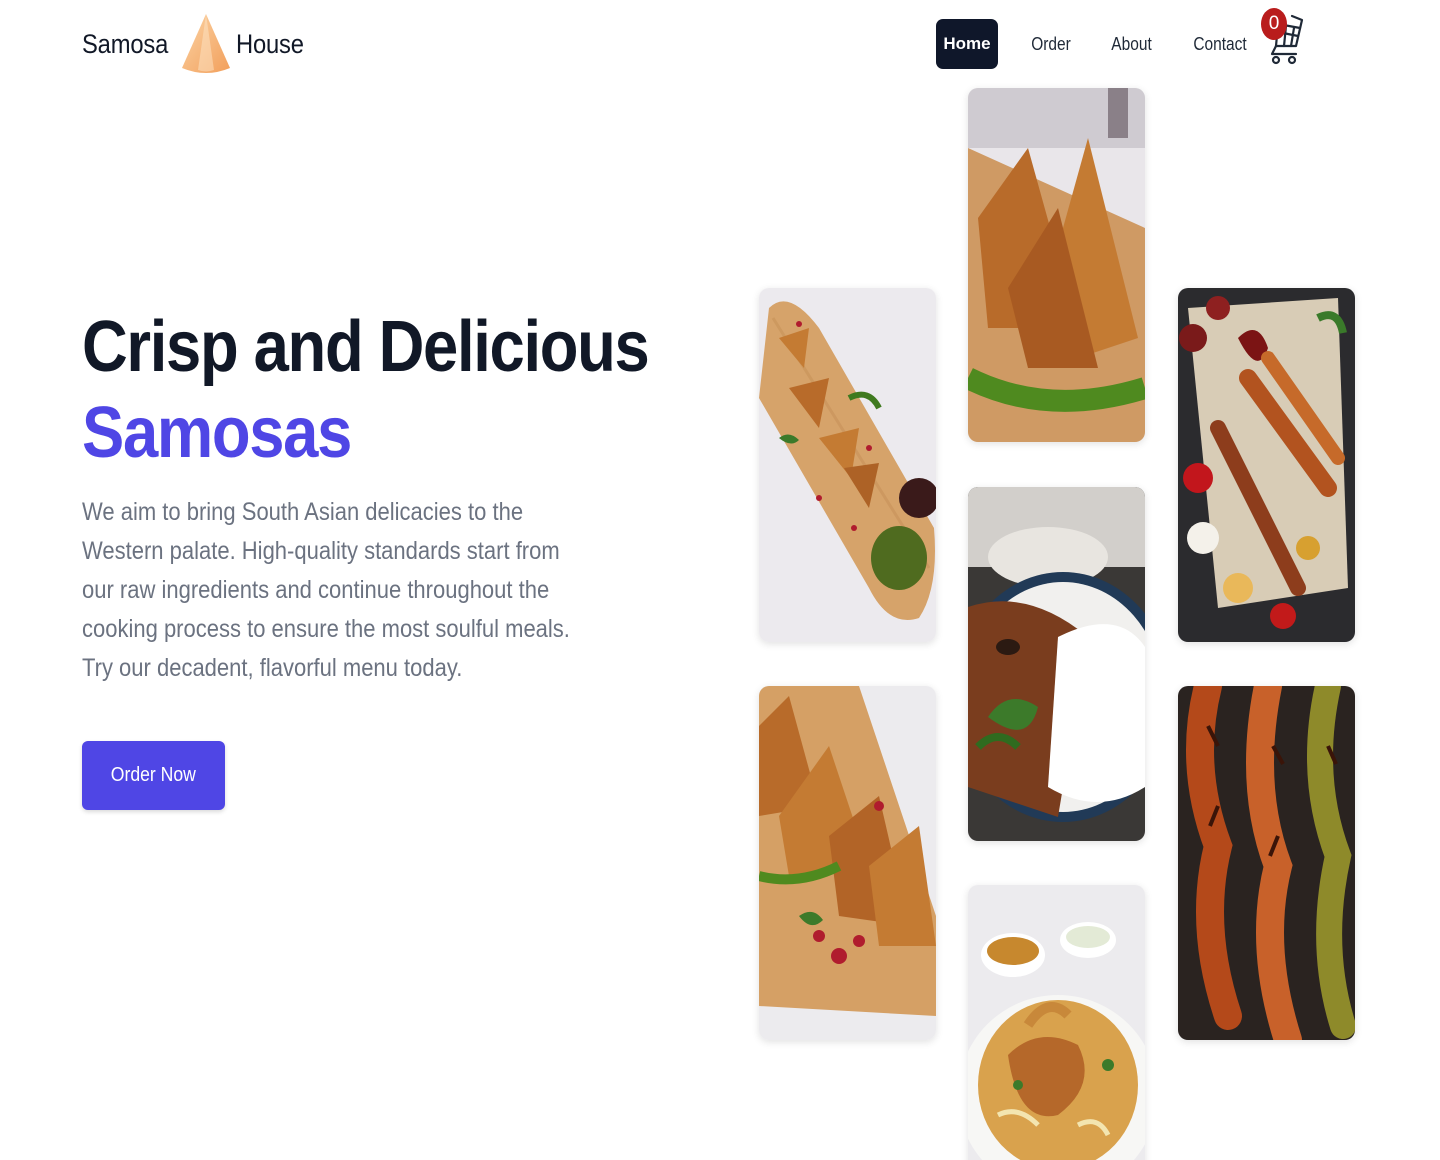 Image resolution: width=1440 pixels, height=1160 pixels. I want to click on samosa-chili-image, so click(1056, 265).